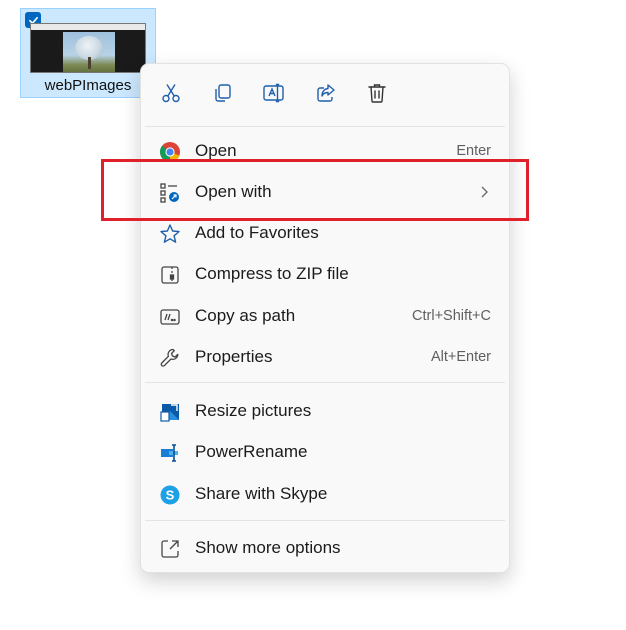 The image size is (626, 630). Describe the element at coordinates (272, 273) in the screenshot. I see `menu-item-label: Compress to ZIP file` at that location.